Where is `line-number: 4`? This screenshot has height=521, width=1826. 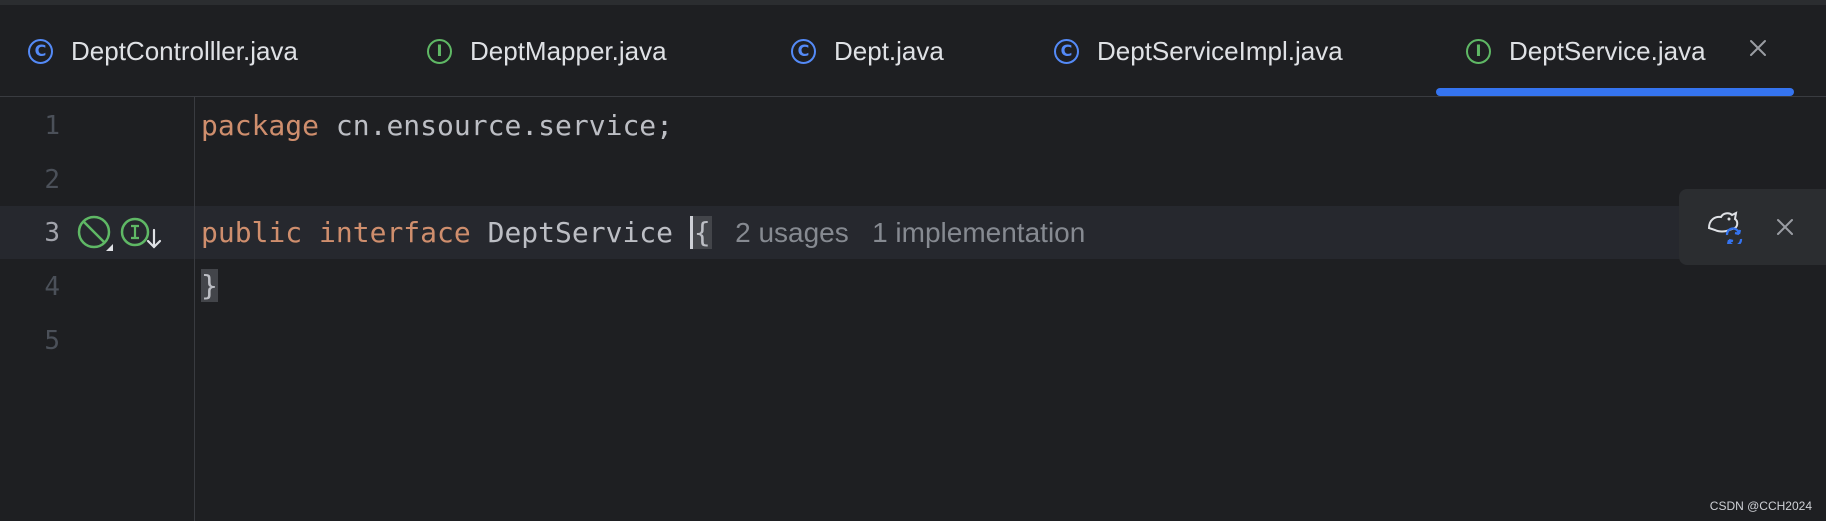
line-number: 4 is located at coordinates (52, 287).